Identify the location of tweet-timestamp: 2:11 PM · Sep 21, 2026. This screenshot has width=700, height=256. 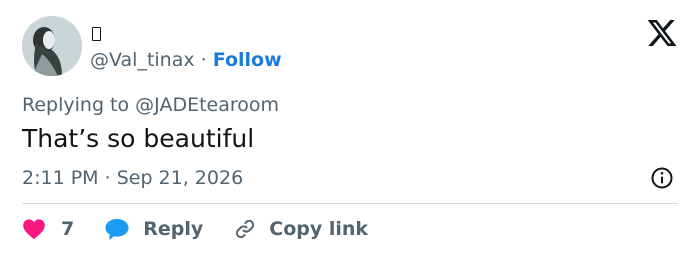
(132, 178).